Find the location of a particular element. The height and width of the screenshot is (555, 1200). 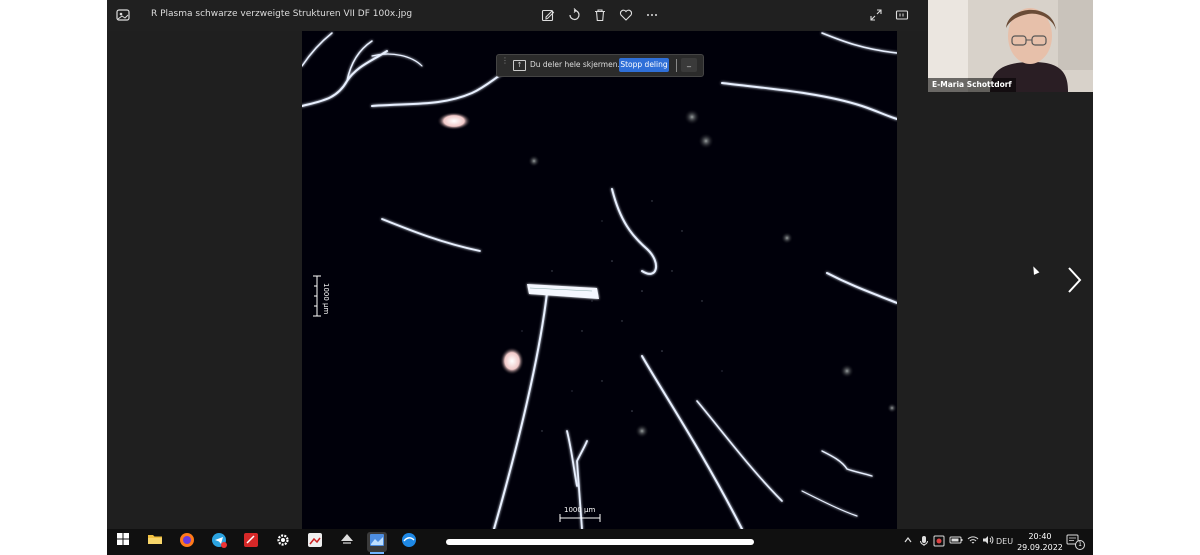

browser-icon is located at coordinates (409, 542).